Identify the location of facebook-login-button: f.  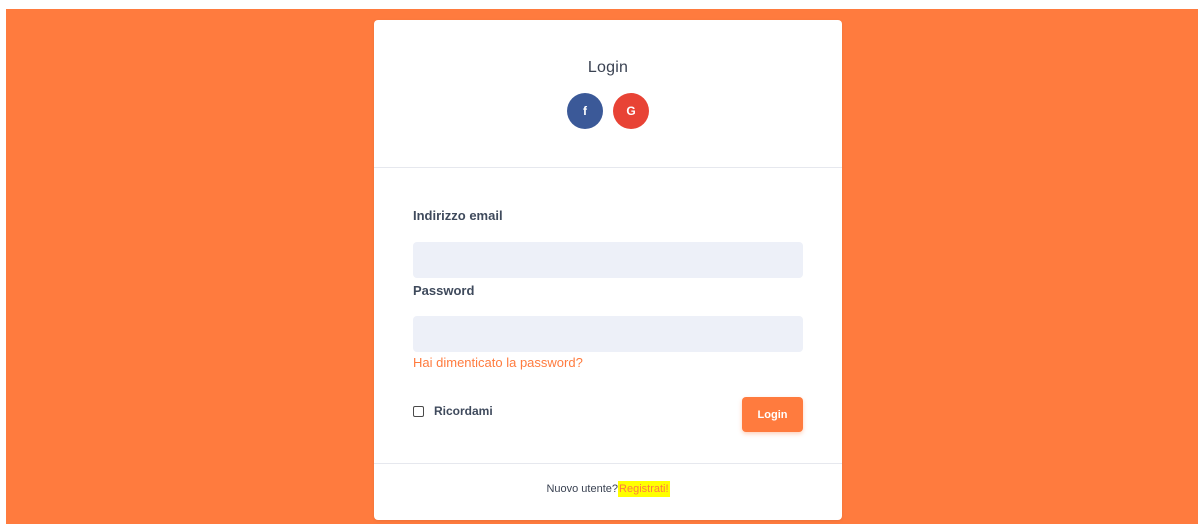
(585, 111).